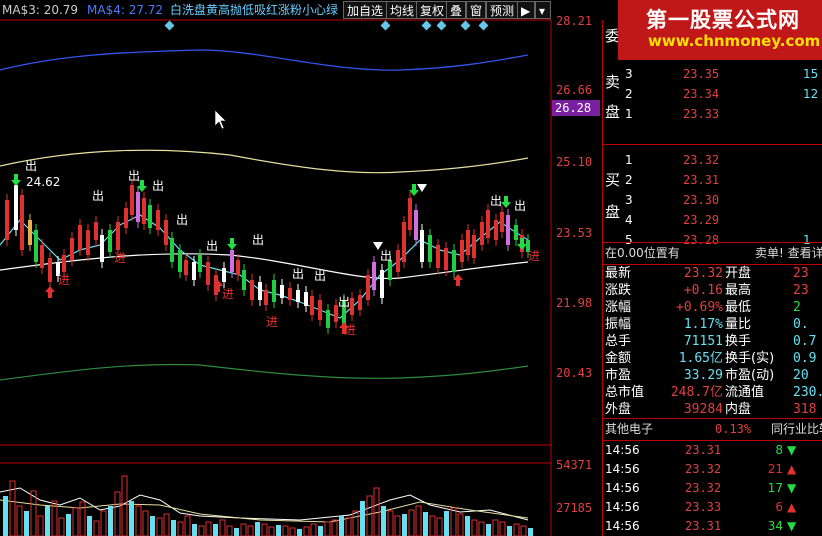 Image resolution: width=822 pixels, height=536 pixels. Describe the element at coordinates (703, 507) in the screenshot. I see `tick-price: 23.33` at that location.